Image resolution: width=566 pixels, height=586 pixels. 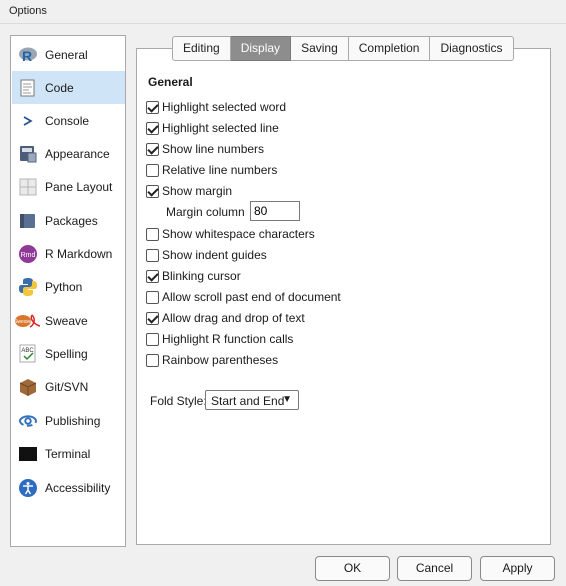 I want to click on option-show-margin: Show margin, so click(x=189, y=191).